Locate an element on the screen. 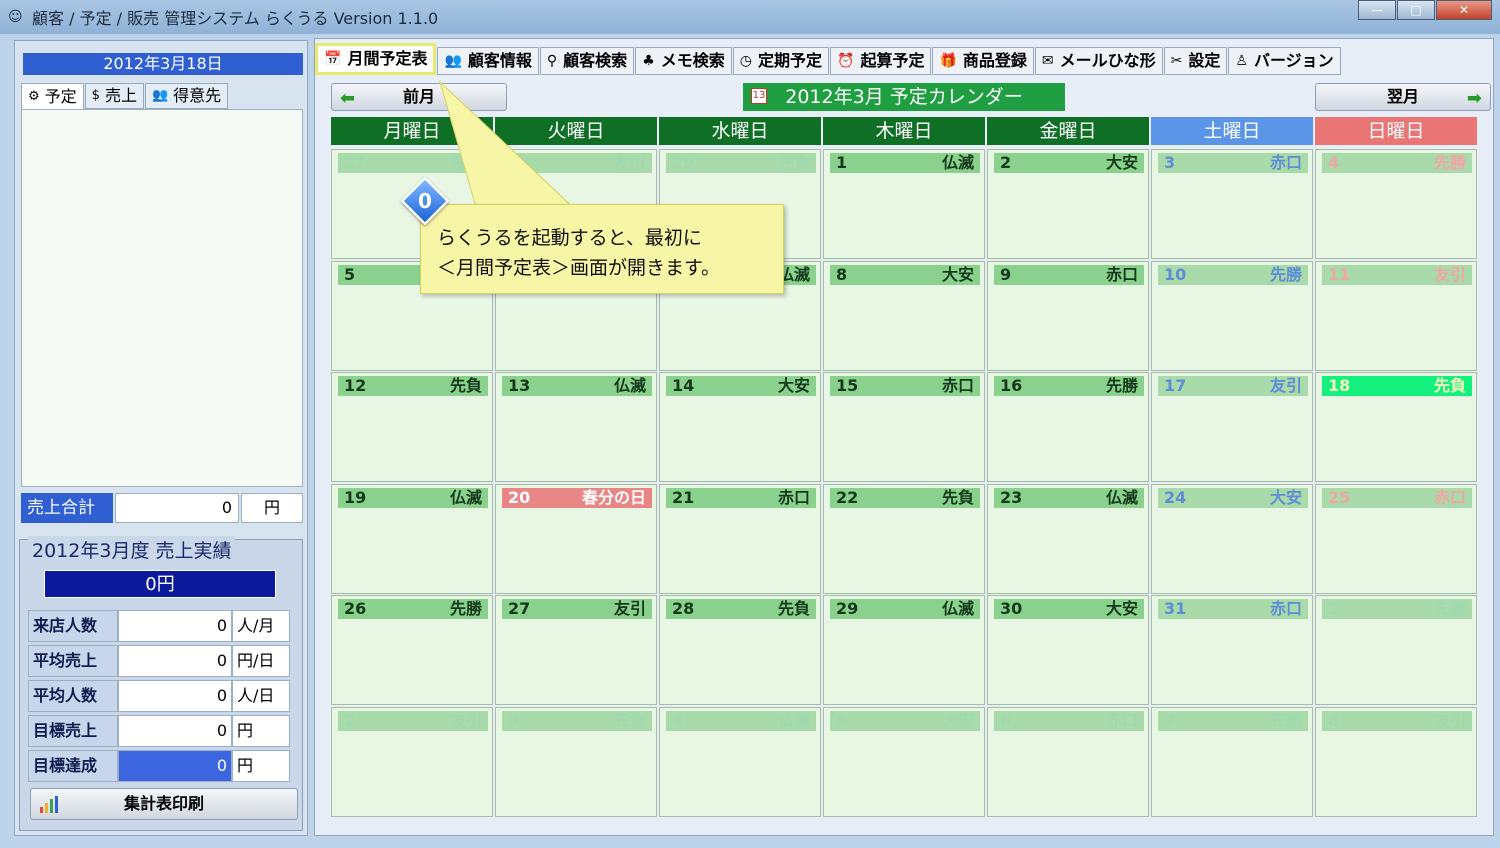 This screenshot has width=1500, height=848. stat-row: 平均売上 0 円/日 is located at coordinates (162, 661).